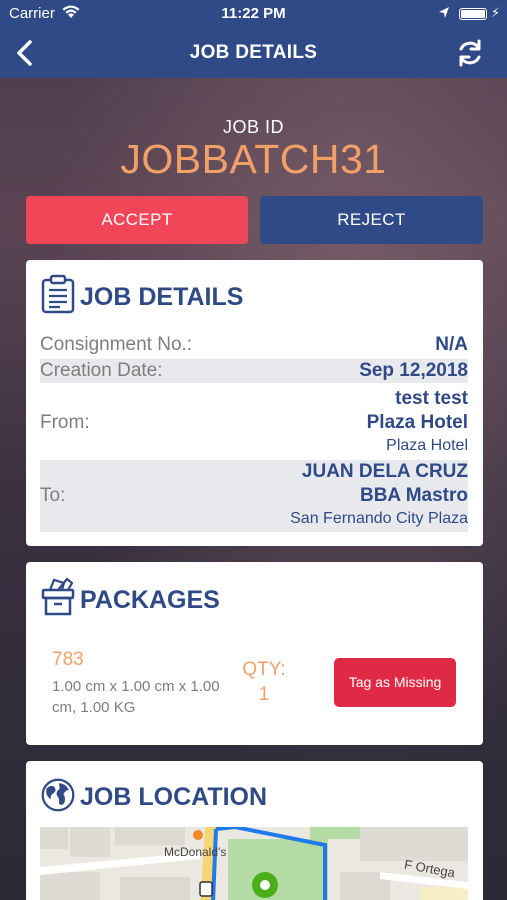  What do you see at coordinates (254, 863) in the screenshot?
I see `map-view: McDonald's F Ortega` at bounding box center [254, 863].